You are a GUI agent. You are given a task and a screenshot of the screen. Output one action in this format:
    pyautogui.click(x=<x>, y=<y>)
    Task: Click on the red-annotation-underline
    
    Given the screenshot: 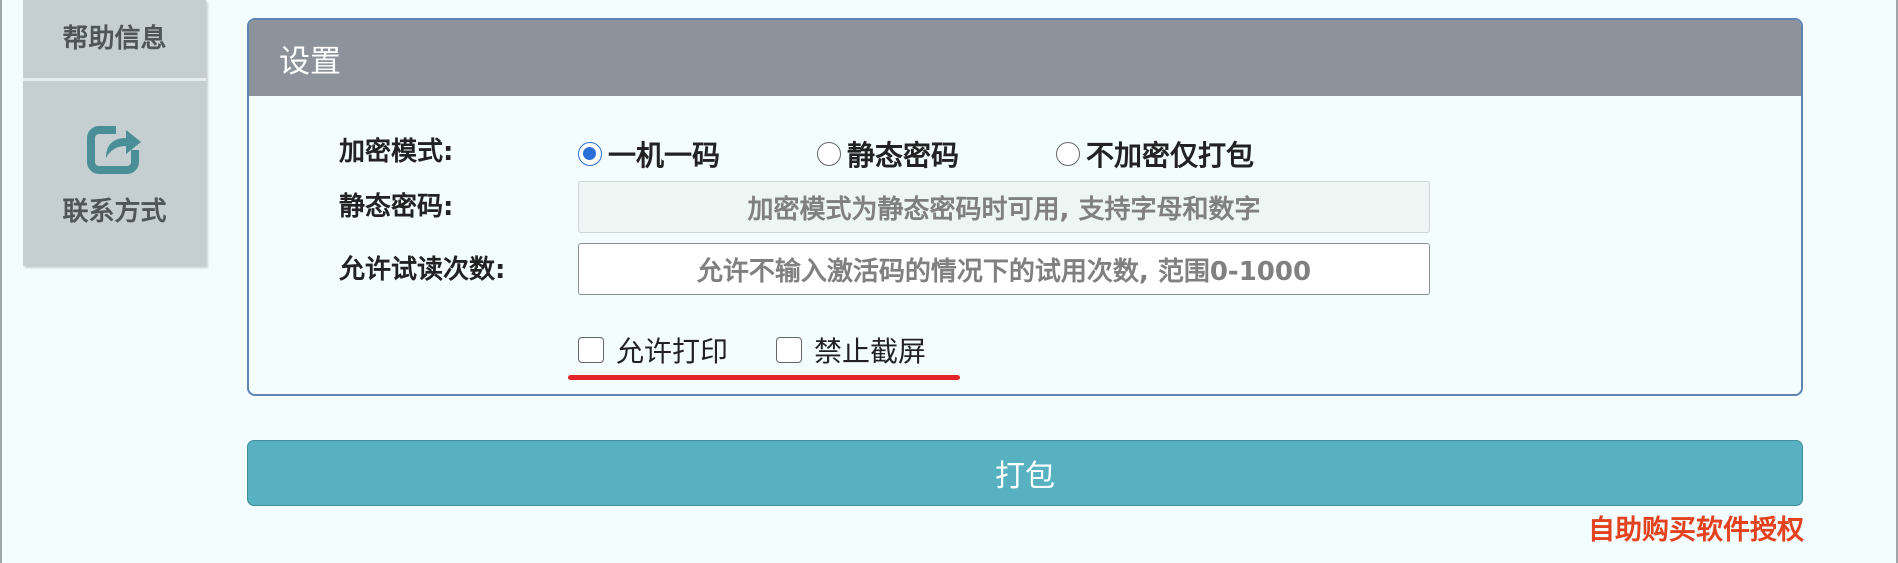 What is the action you would take?
    pyautogui.click(x=764, y=377)
    